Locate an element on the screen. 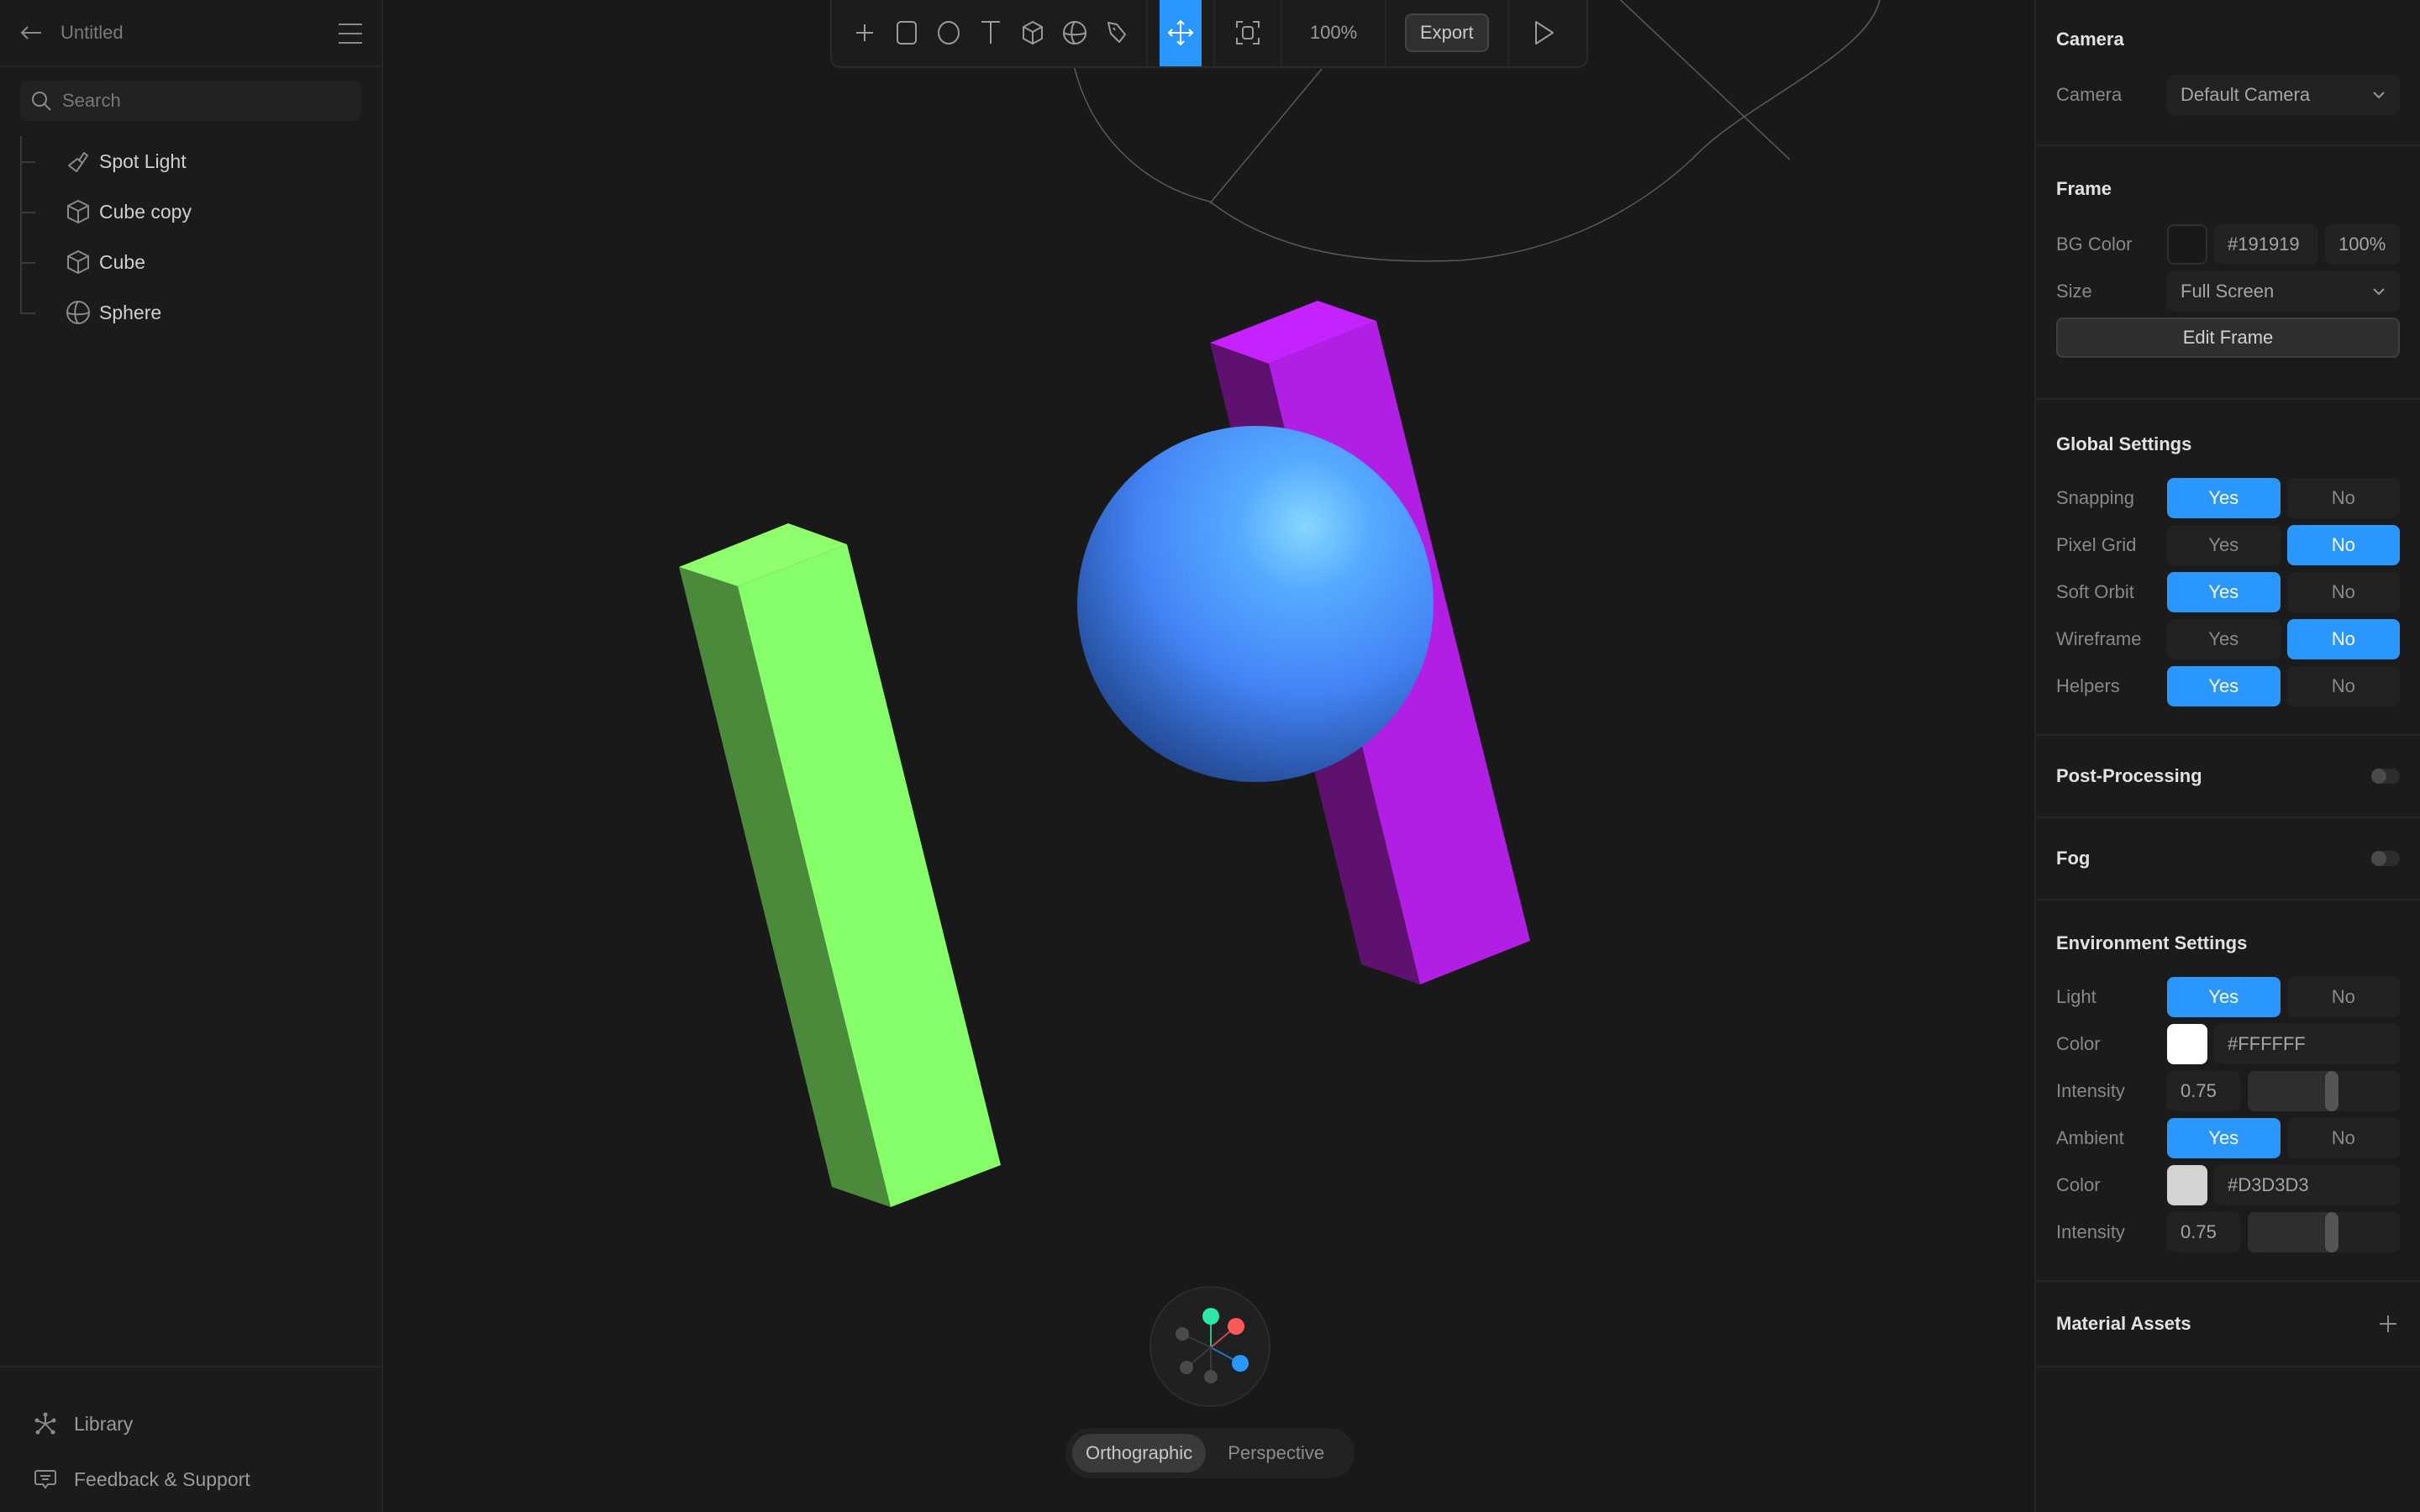  feedback-link: Feedback & Support is located at coordinates (191, 1479).